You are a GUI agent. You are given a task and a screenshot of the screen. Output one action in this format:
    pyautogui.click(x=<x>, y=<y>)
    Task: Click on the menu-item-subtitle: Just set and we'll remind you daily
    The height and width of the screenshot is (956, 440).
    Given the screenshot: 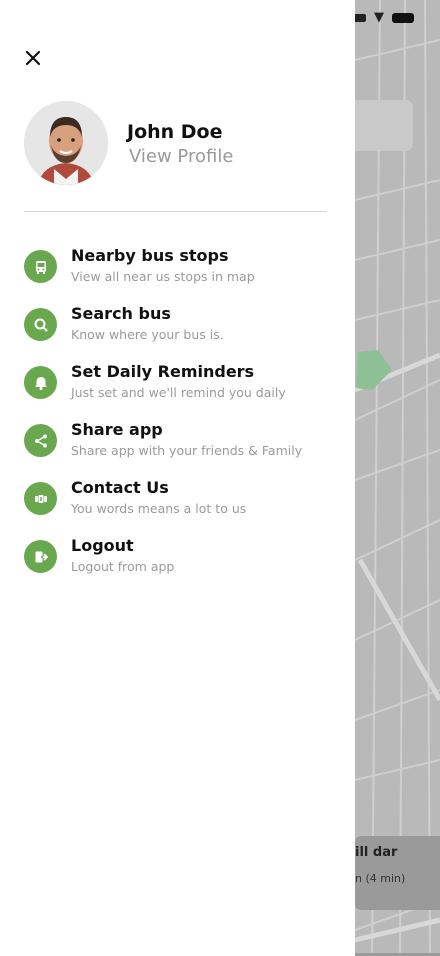 What is the action you would take?
    pyautogui.click(x=178, y=392)
    